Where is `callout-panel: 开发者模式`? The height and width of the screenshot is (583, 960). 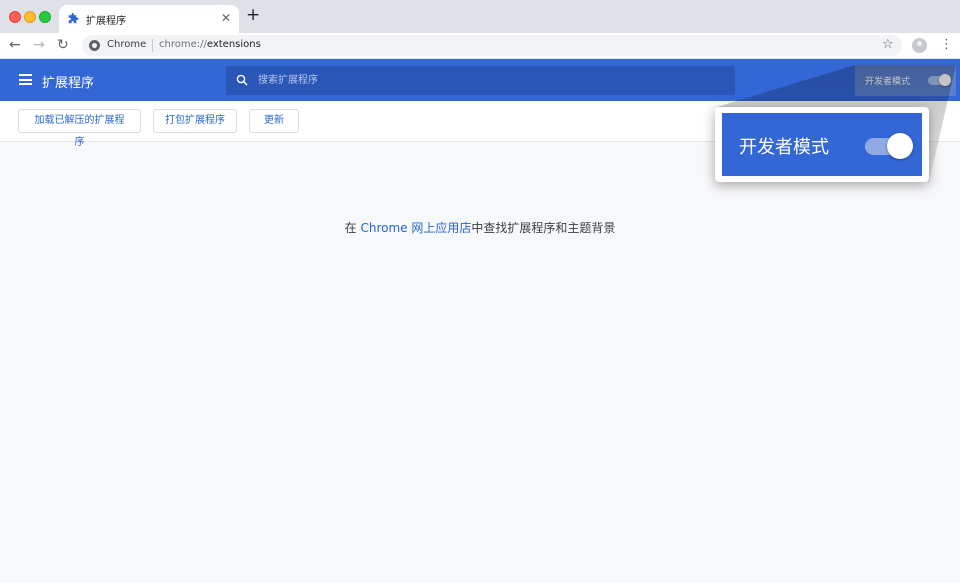 callout-panel: 开发者模式 is located at coordinates (822, 144).